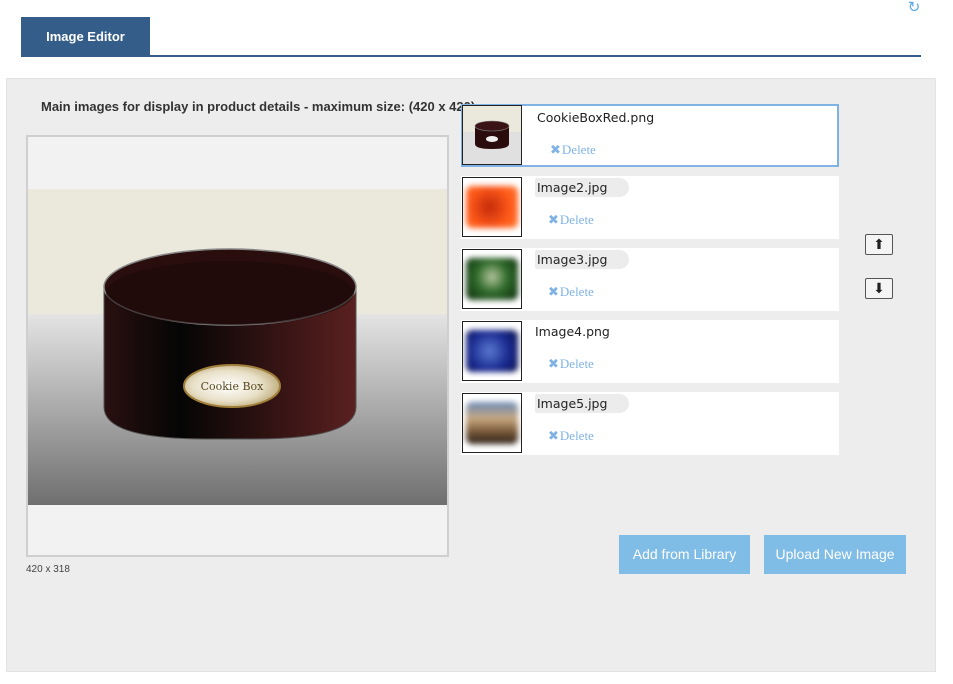 The width and height of the screenshot is (953, 684). I want to click on move-up-button: ⬆, so click(879, 244).